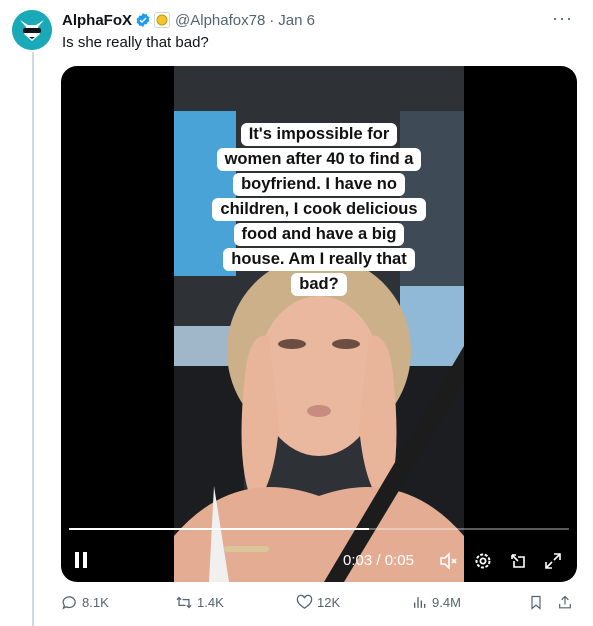 The image size is (593, 626). Describe the element at coordinates (319, 284) in the screenshot. I see `caption-line: bad?` at that location.